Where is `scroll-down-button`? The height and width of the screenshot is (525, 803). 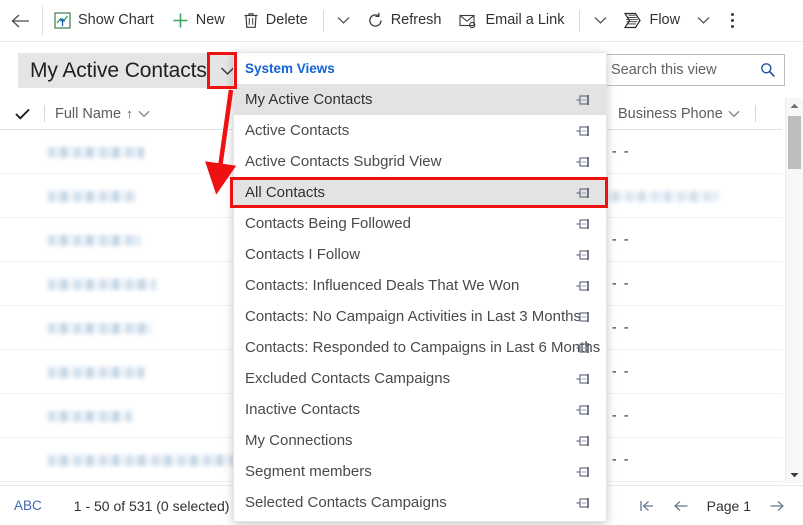 scroll-down-button is located at coordinates (794, 475).